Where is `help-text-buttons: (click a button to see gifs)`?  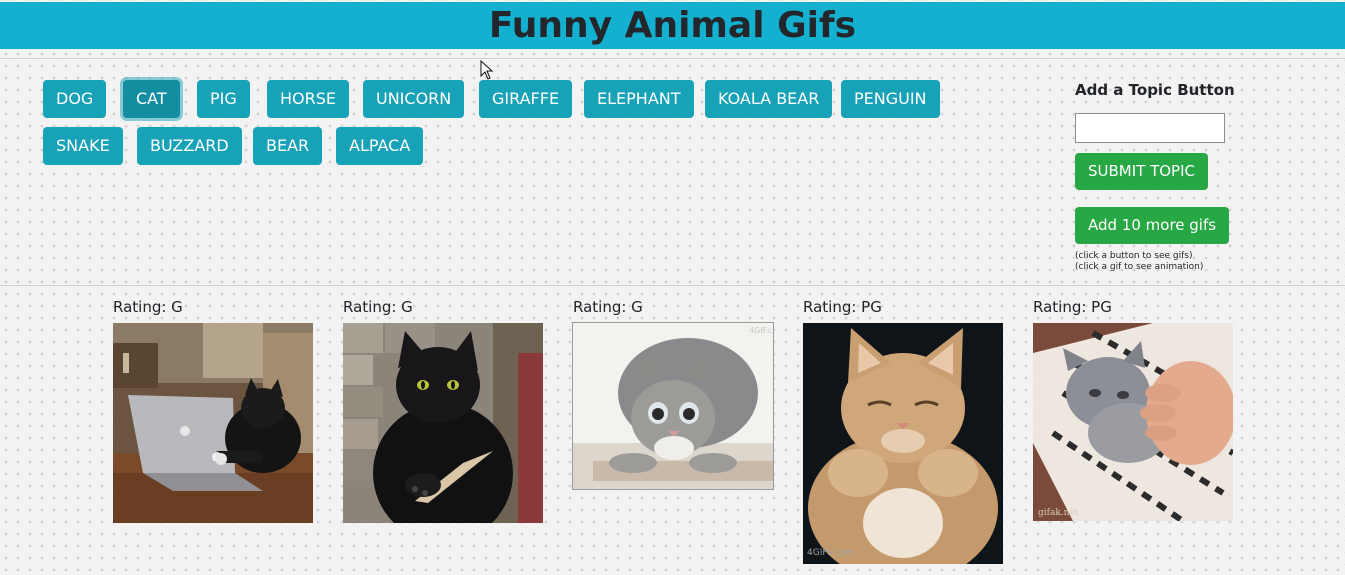
help-text-buttons: (click a button to see gifs) is located at coordinates (1134, 256).